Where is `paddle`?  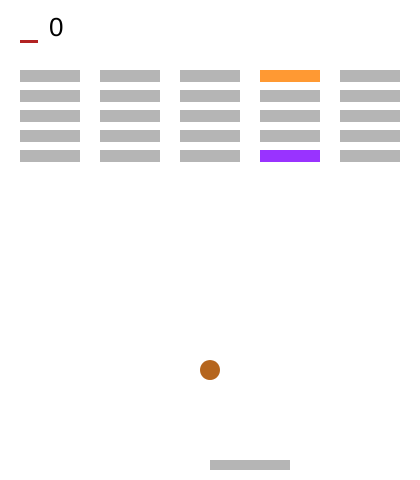
paddle is located at coordinates (250, 465).